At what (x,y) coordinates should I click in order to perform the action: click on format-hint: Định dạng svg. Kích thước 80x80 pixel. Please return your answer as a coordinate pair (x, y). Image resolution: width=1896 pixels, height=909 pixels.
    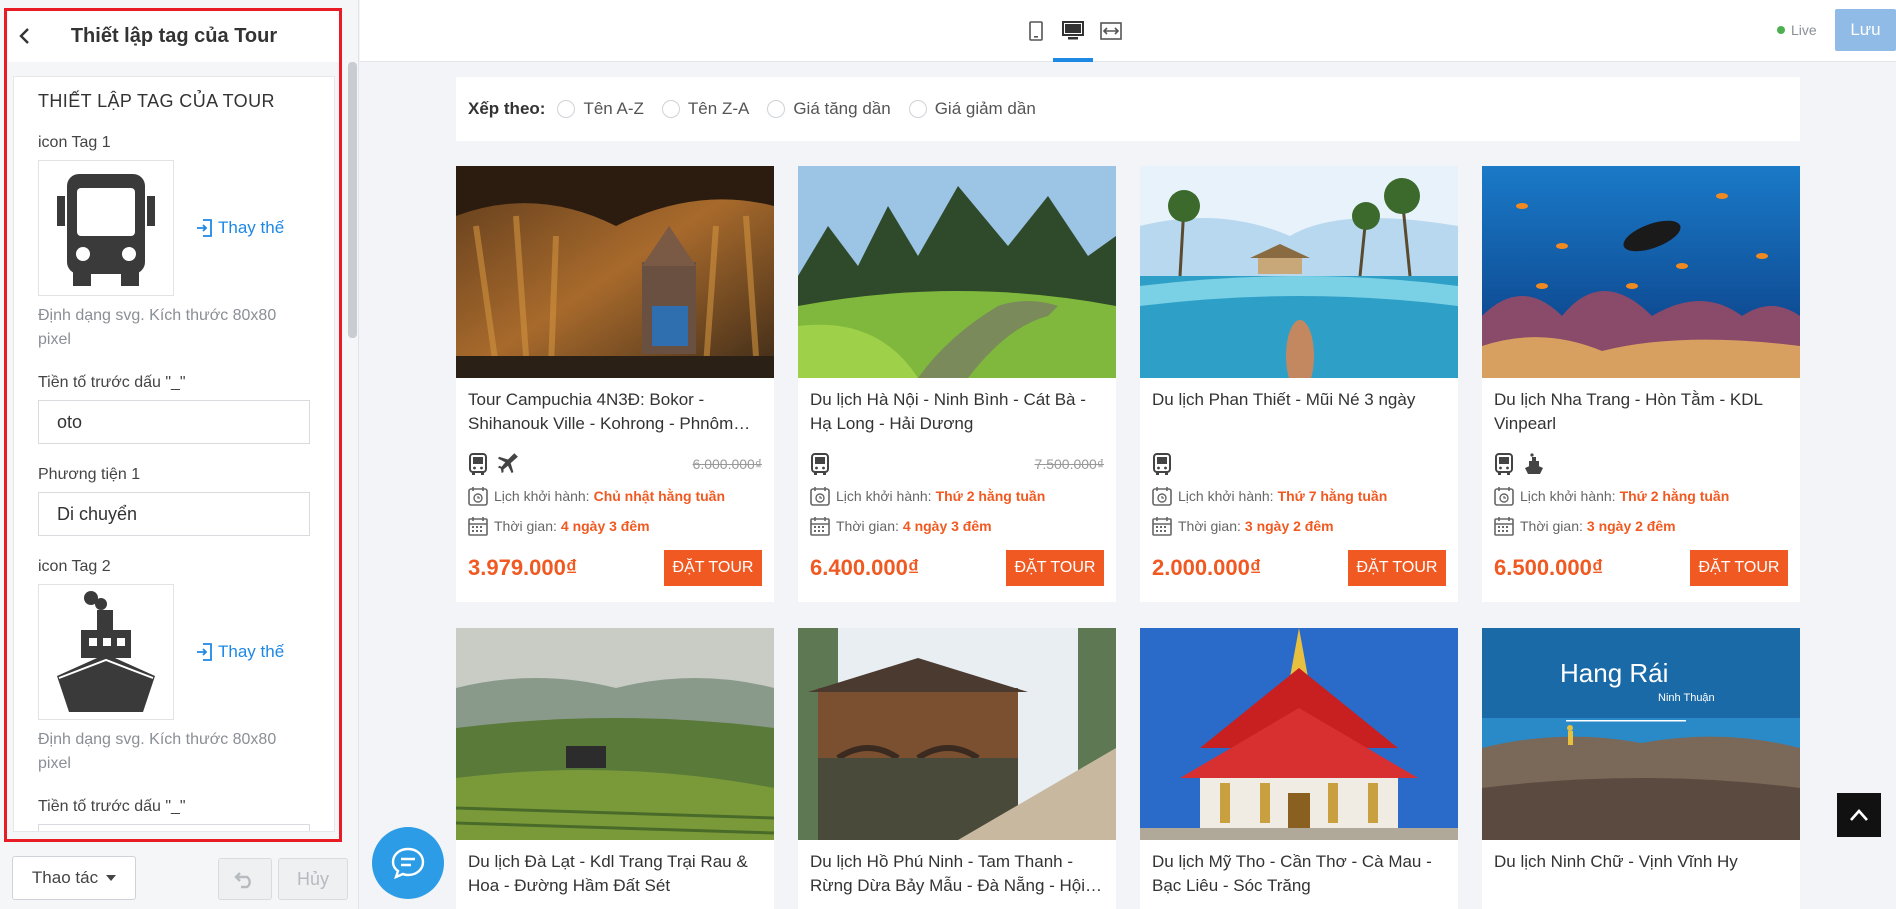
    Looking at the image, I should click on (157, 751).